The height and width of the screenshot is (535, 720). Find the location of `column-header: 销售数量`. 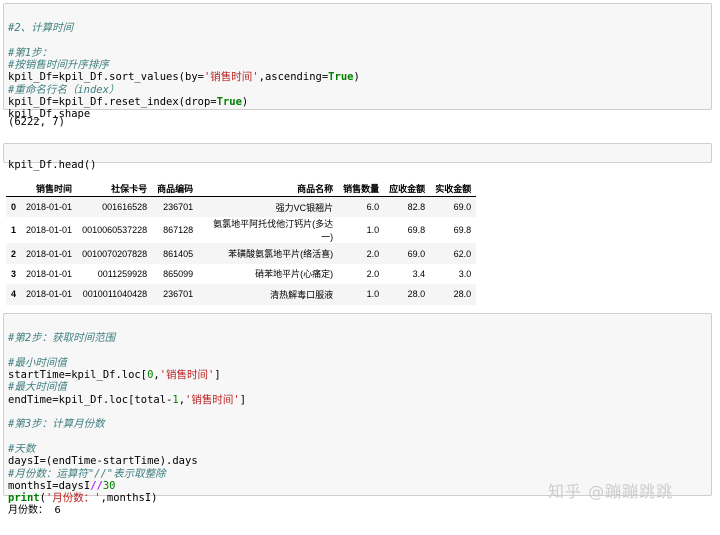

column-header: 销售数量 is located at coordinates (361, 188).